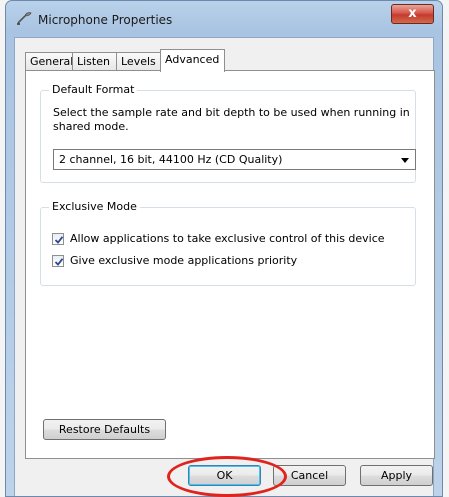 The height and width of the screenshot is (497, 449). What do you see at coordinates (93, 89) in the screenshot?
I see `default-format-label: Default Format` at bounding box center [93, 89].